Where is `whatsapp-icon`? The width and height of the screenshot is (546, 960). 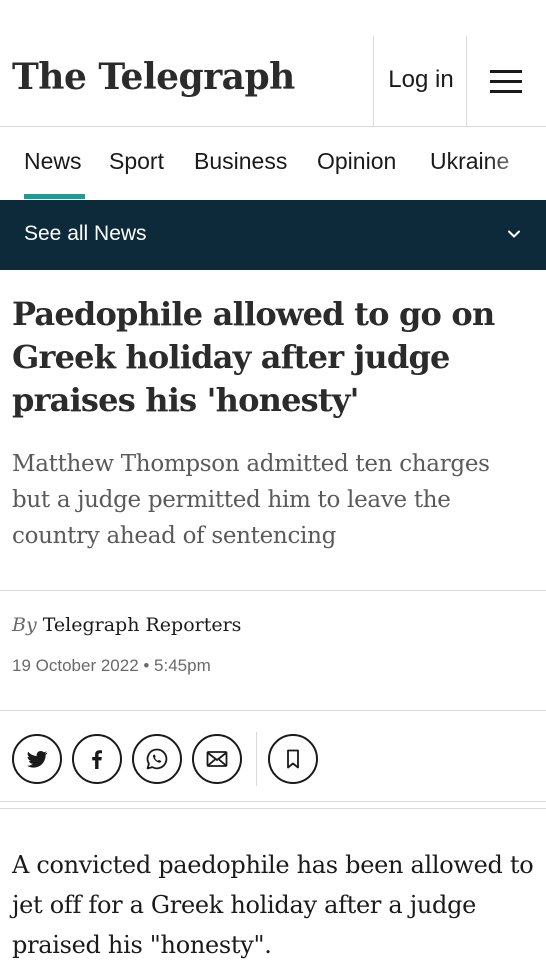
whatsapp-icon is located at coordinates (157, 759).